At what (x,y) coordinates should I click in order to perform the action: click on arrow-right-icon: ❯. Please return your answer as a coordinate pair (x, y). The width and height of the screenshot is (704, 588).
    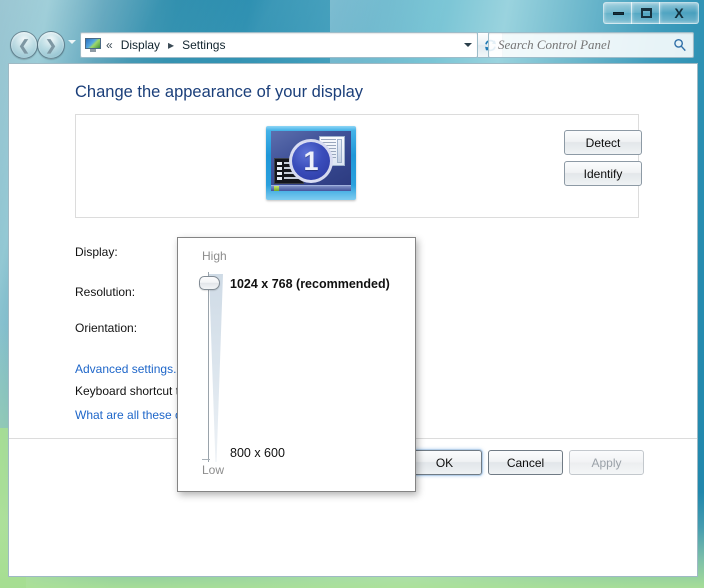
    Looking at the image, I should click on (51, 45).